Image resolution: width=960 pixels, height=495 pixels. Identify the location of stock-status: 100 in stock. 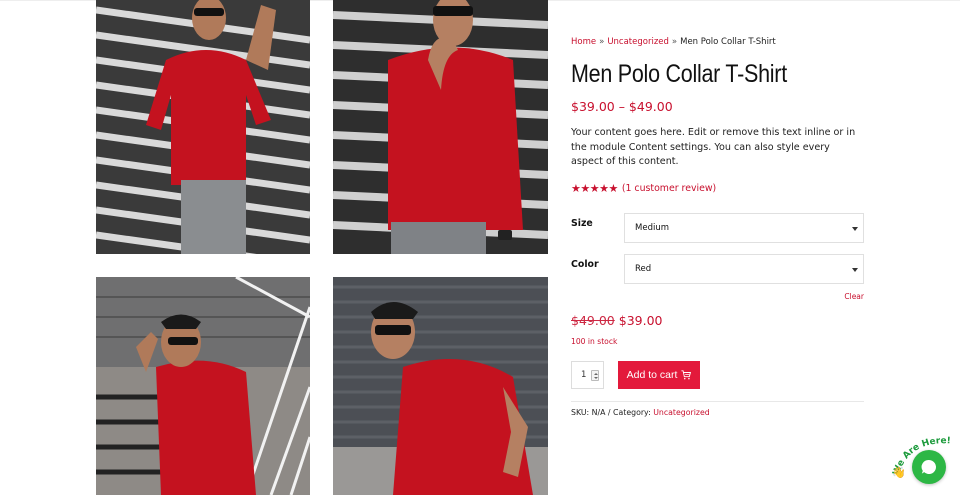
(594, 341).